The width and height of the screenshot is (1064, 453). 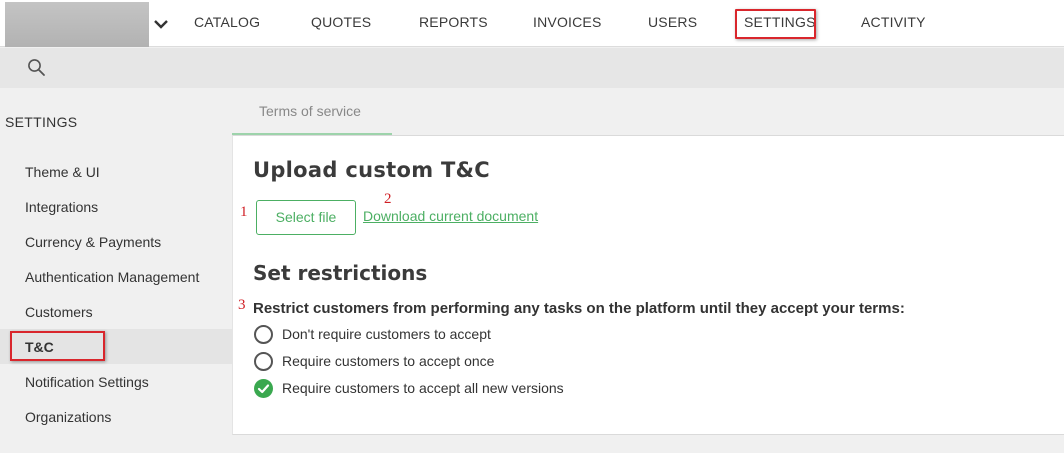 I want to click on nav-invoices: INVOICES, so click(x=567, y=22).